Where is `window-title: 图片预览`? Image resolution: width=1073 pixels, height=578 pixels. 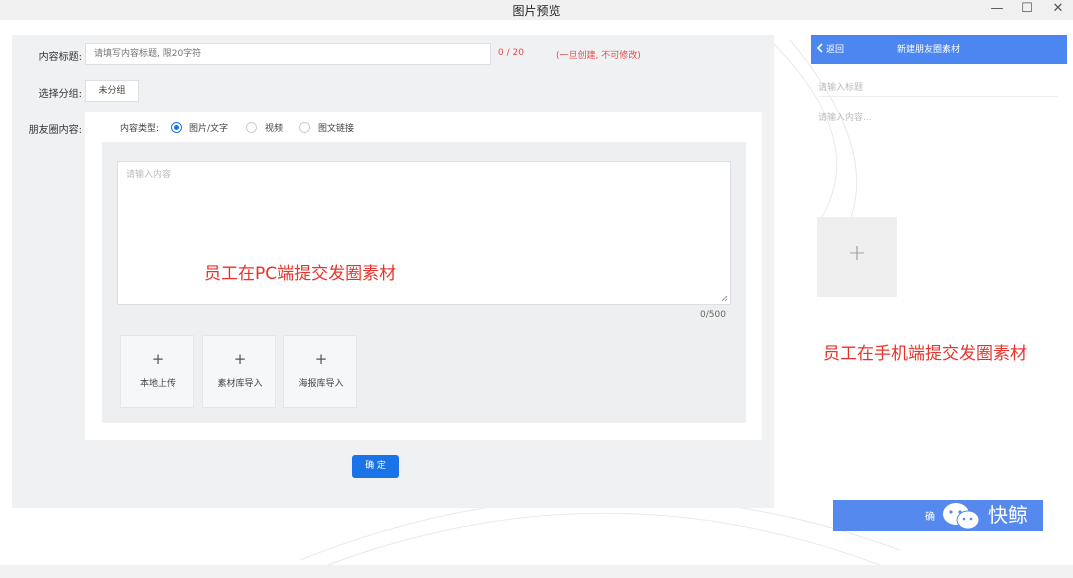 window-title: 图片预览 is located at coordinates (536, 11).